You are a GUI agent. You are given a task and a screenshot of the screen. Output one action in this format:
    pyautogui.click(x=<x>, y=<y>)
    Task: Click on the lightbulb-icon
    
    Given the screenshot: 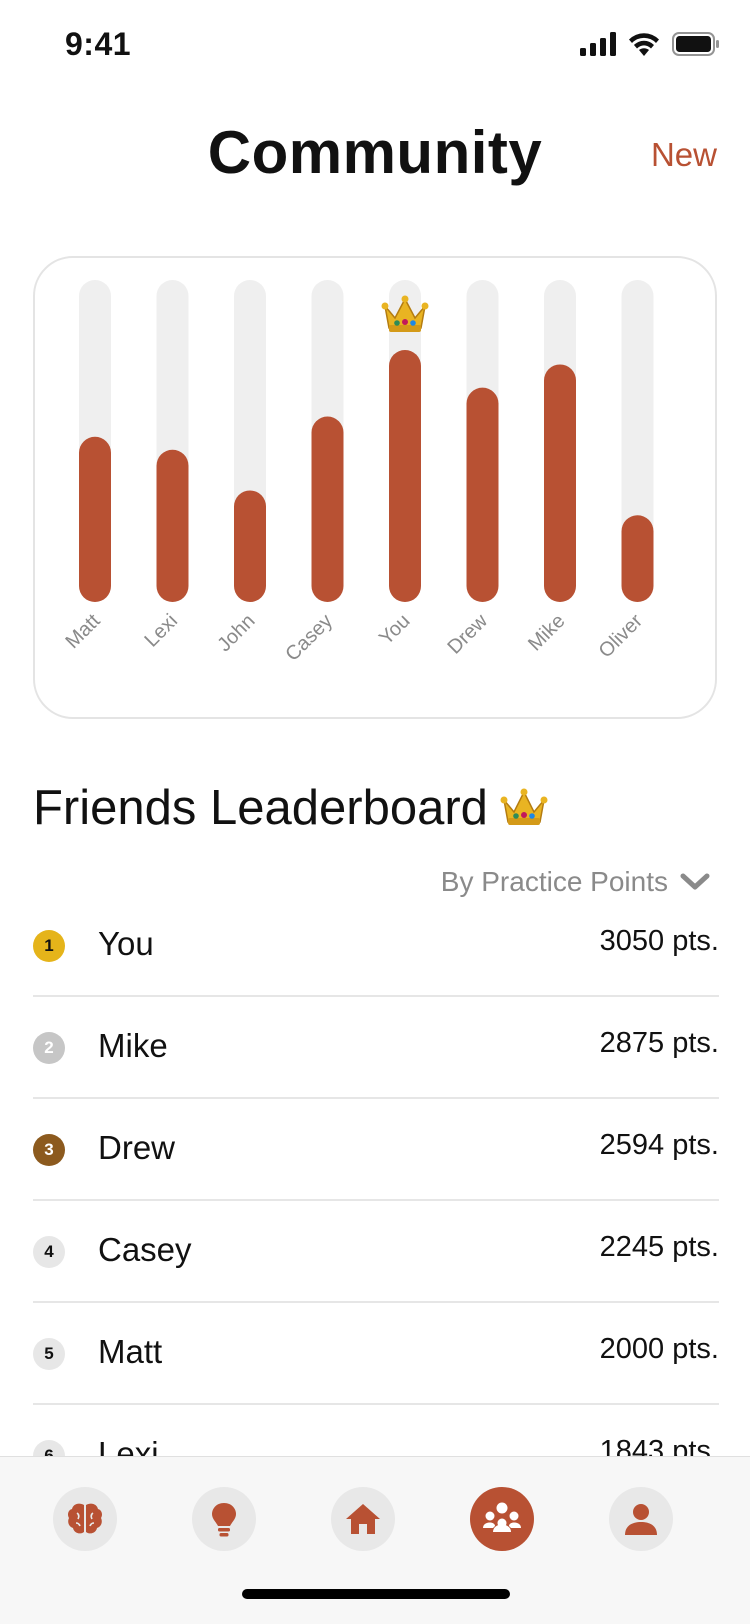 What is the action you would take?
    pyautogui.click(x=224, y=1520)
    